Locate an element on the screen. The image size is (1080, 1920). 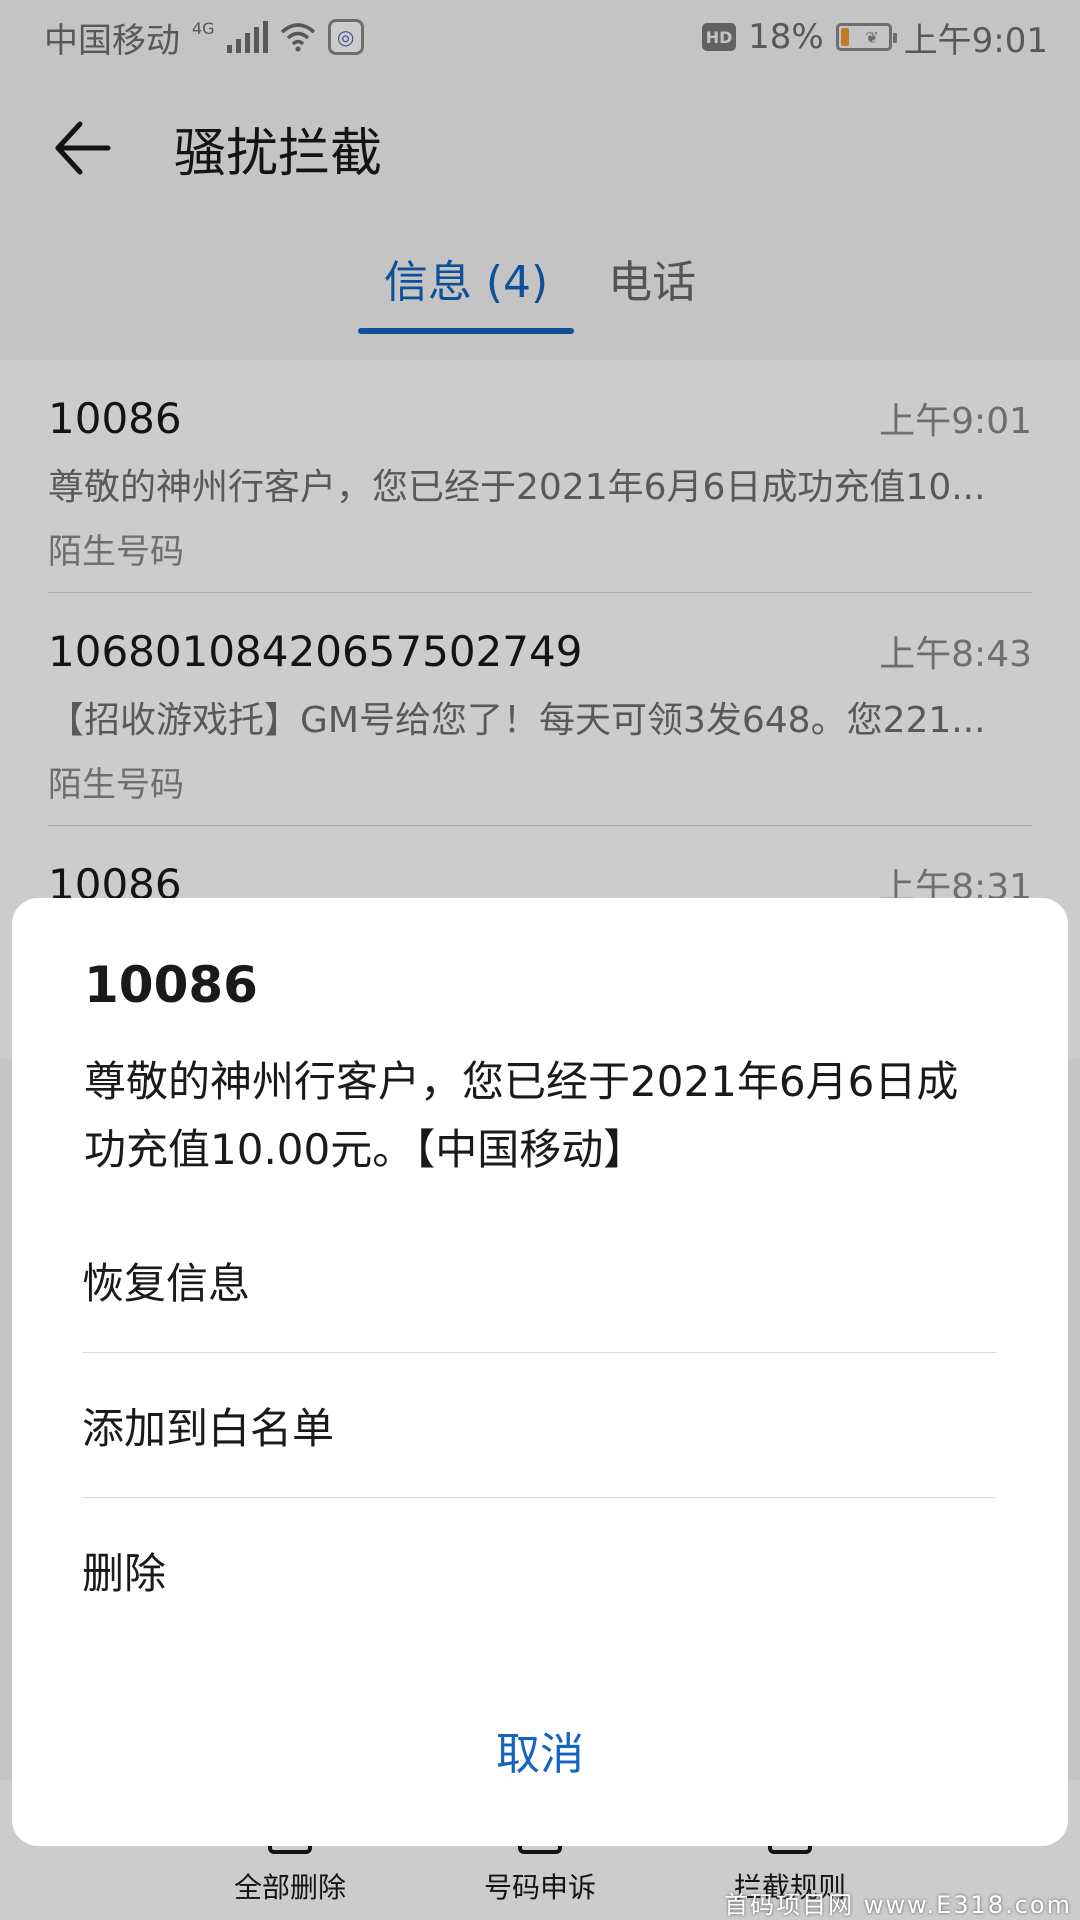
sheet-title: 10086 is located at coordinates (171, 985).